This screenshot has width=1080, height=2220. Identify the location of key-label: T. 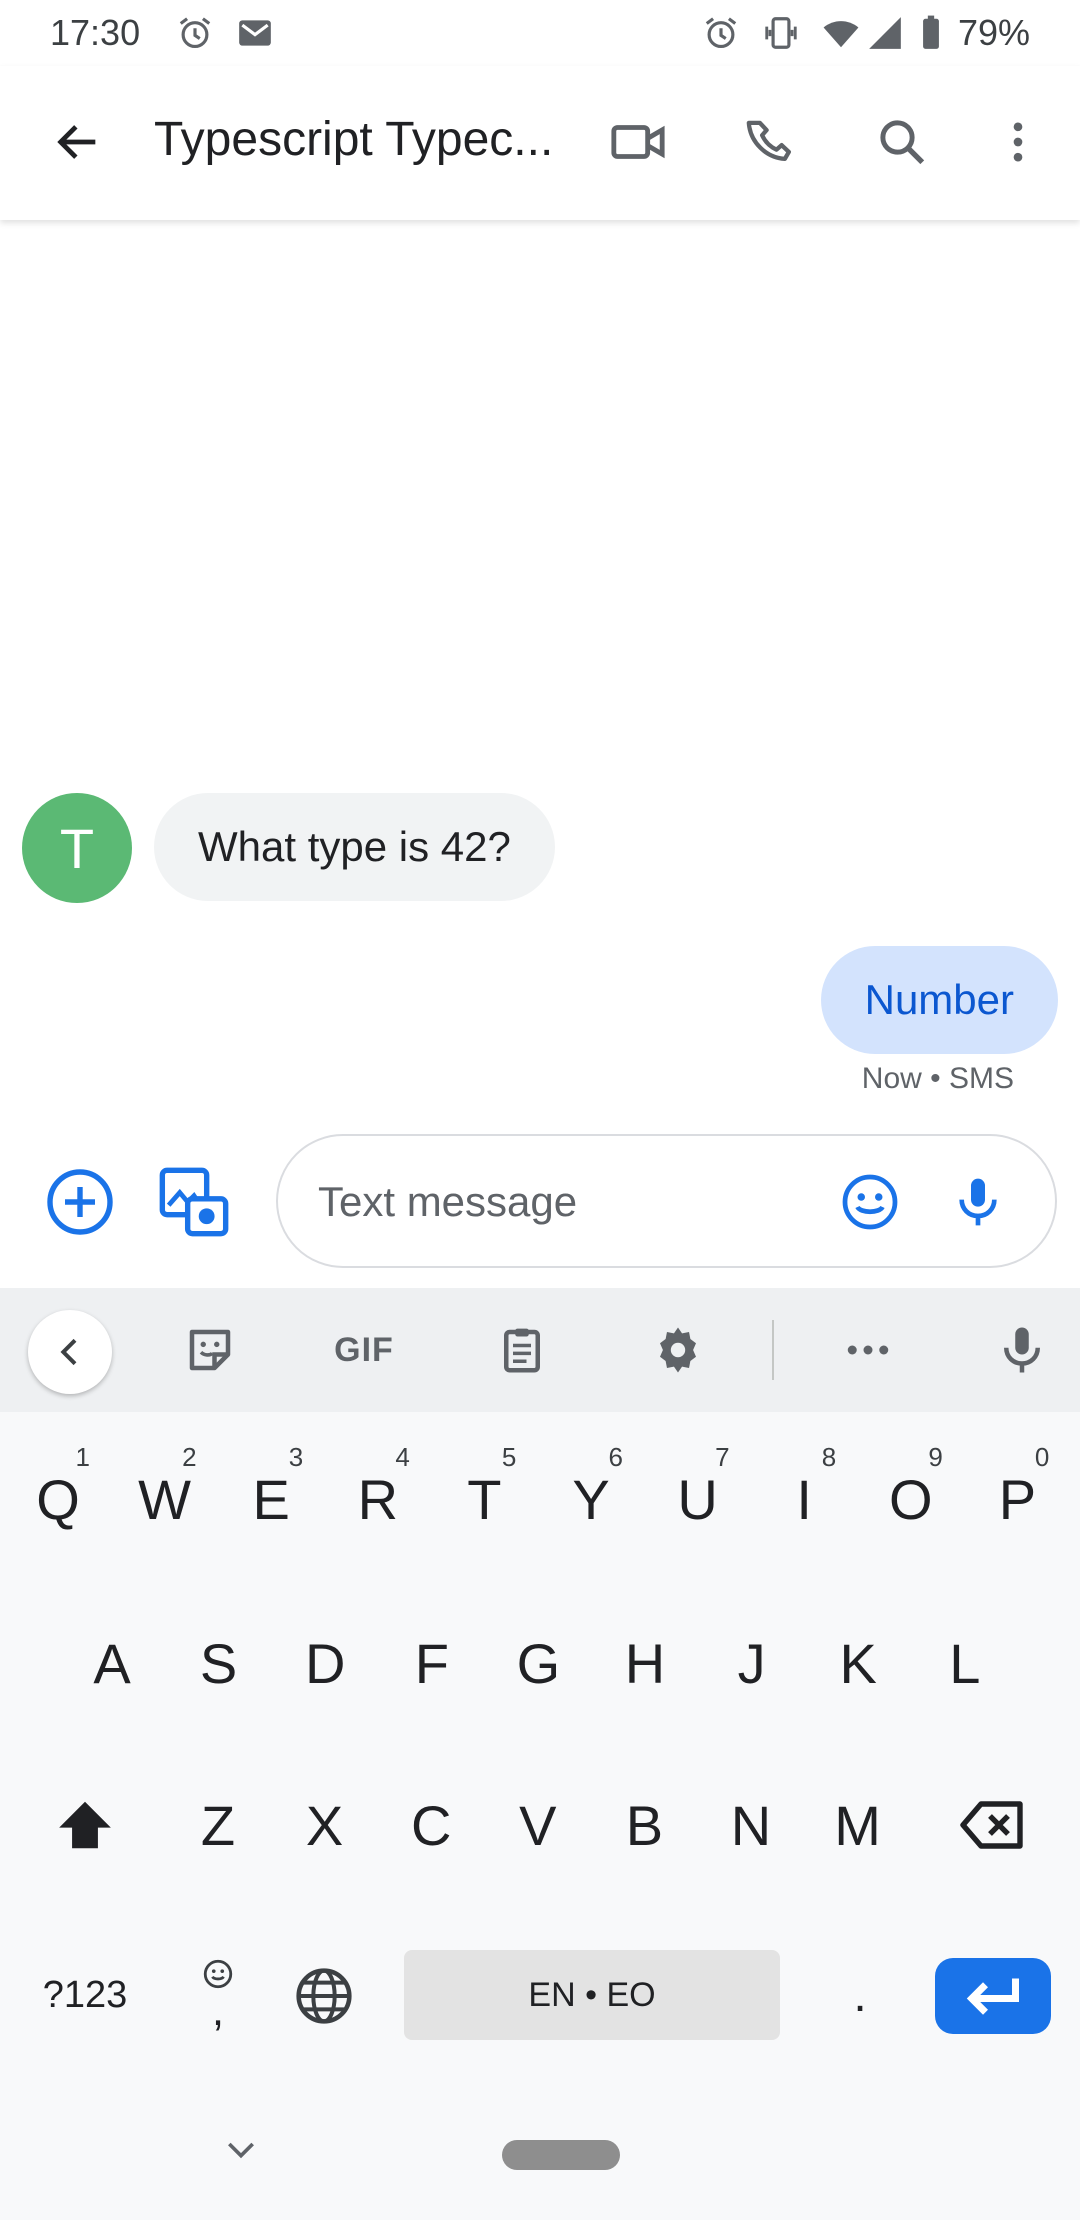
(484, 1499).